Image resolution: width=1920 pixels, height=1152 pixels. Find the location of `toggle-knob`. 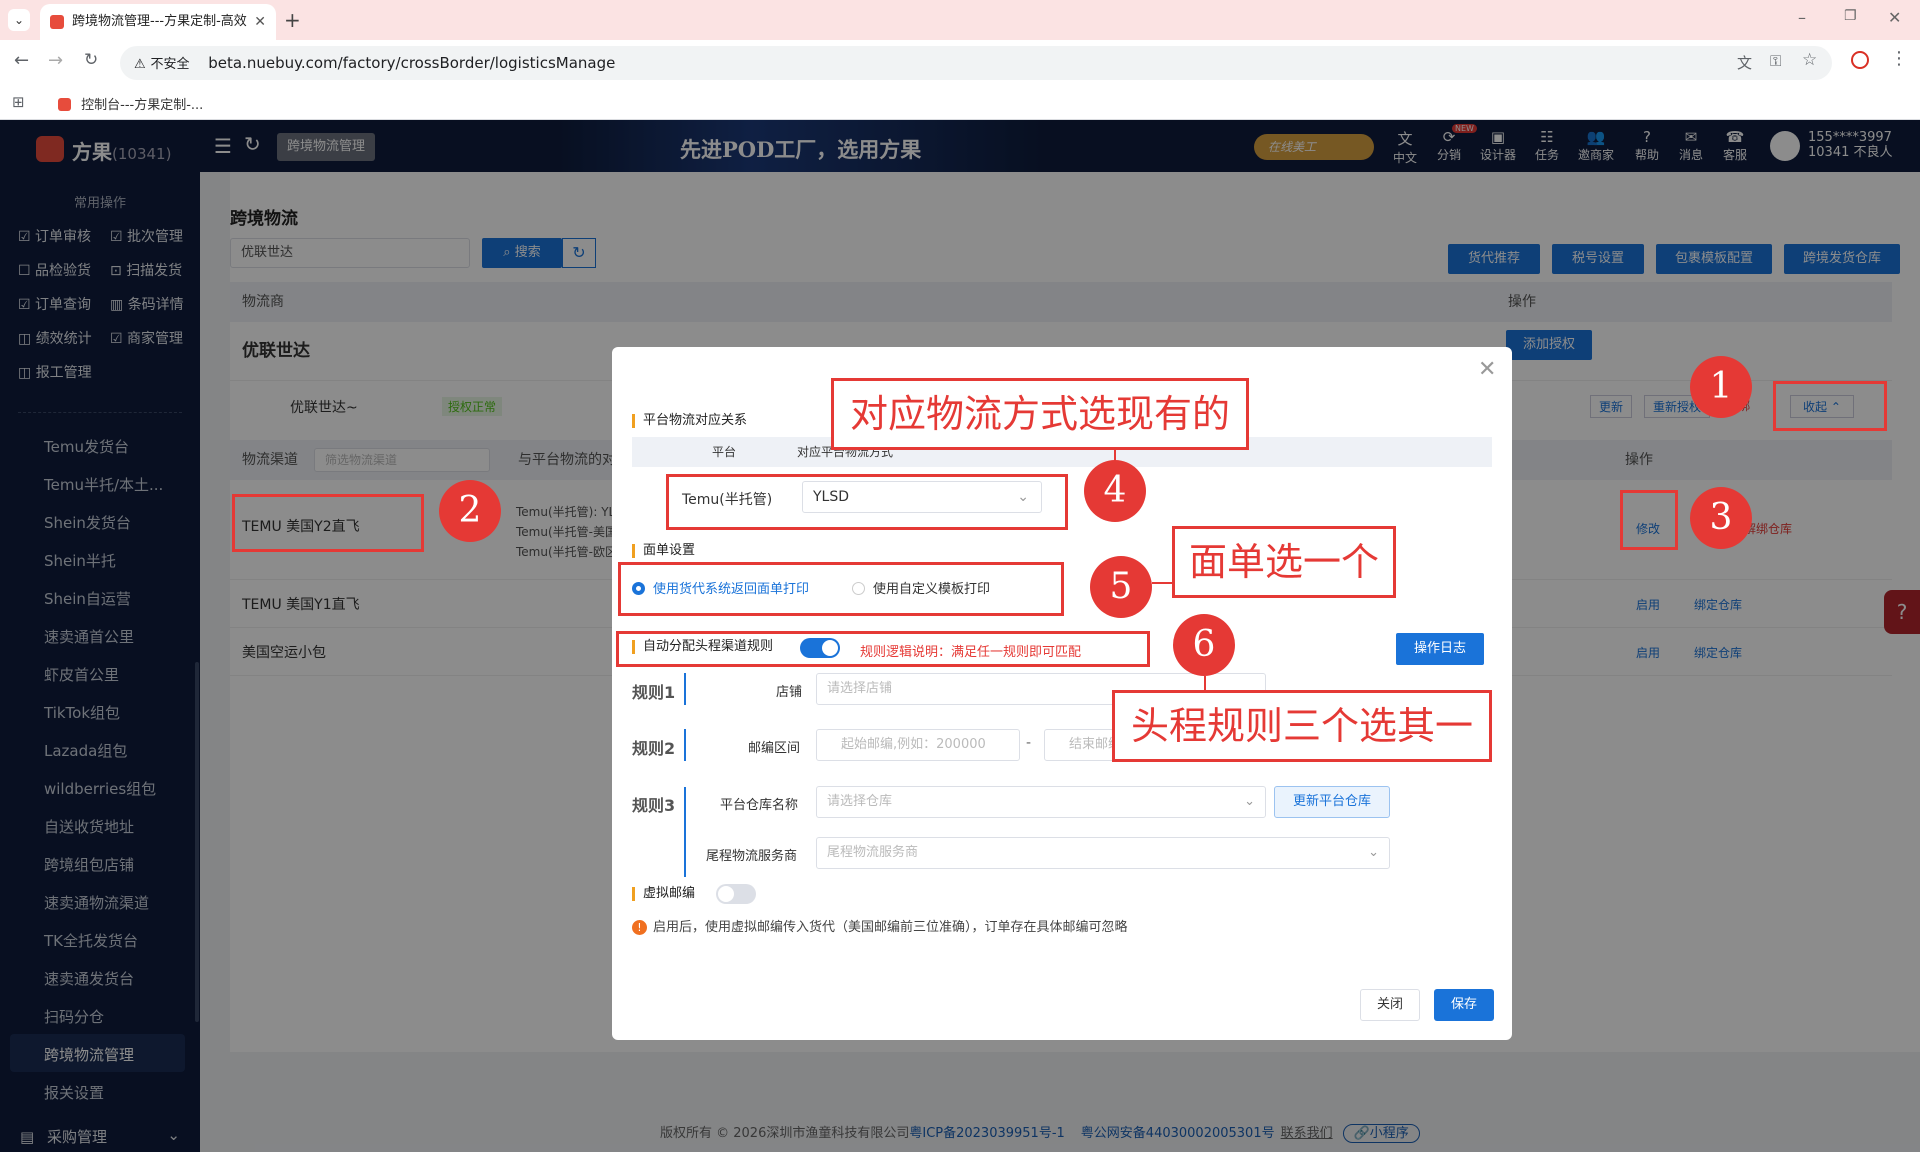

toggle-knob is located at coordinates (726, 894).